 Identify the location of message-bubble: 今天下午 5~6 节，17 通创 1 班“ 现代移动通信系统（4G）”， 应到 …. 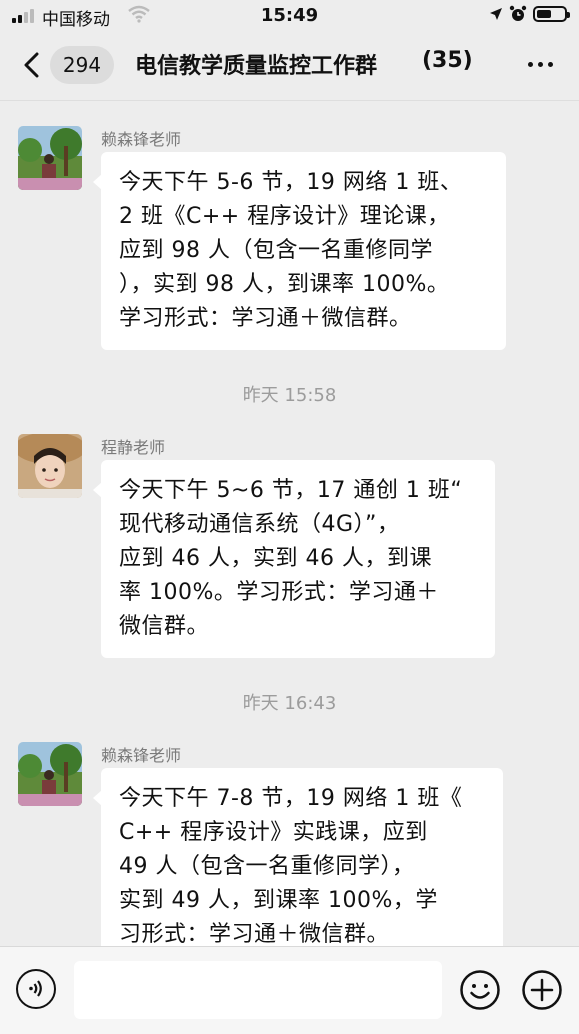
(294, 559).